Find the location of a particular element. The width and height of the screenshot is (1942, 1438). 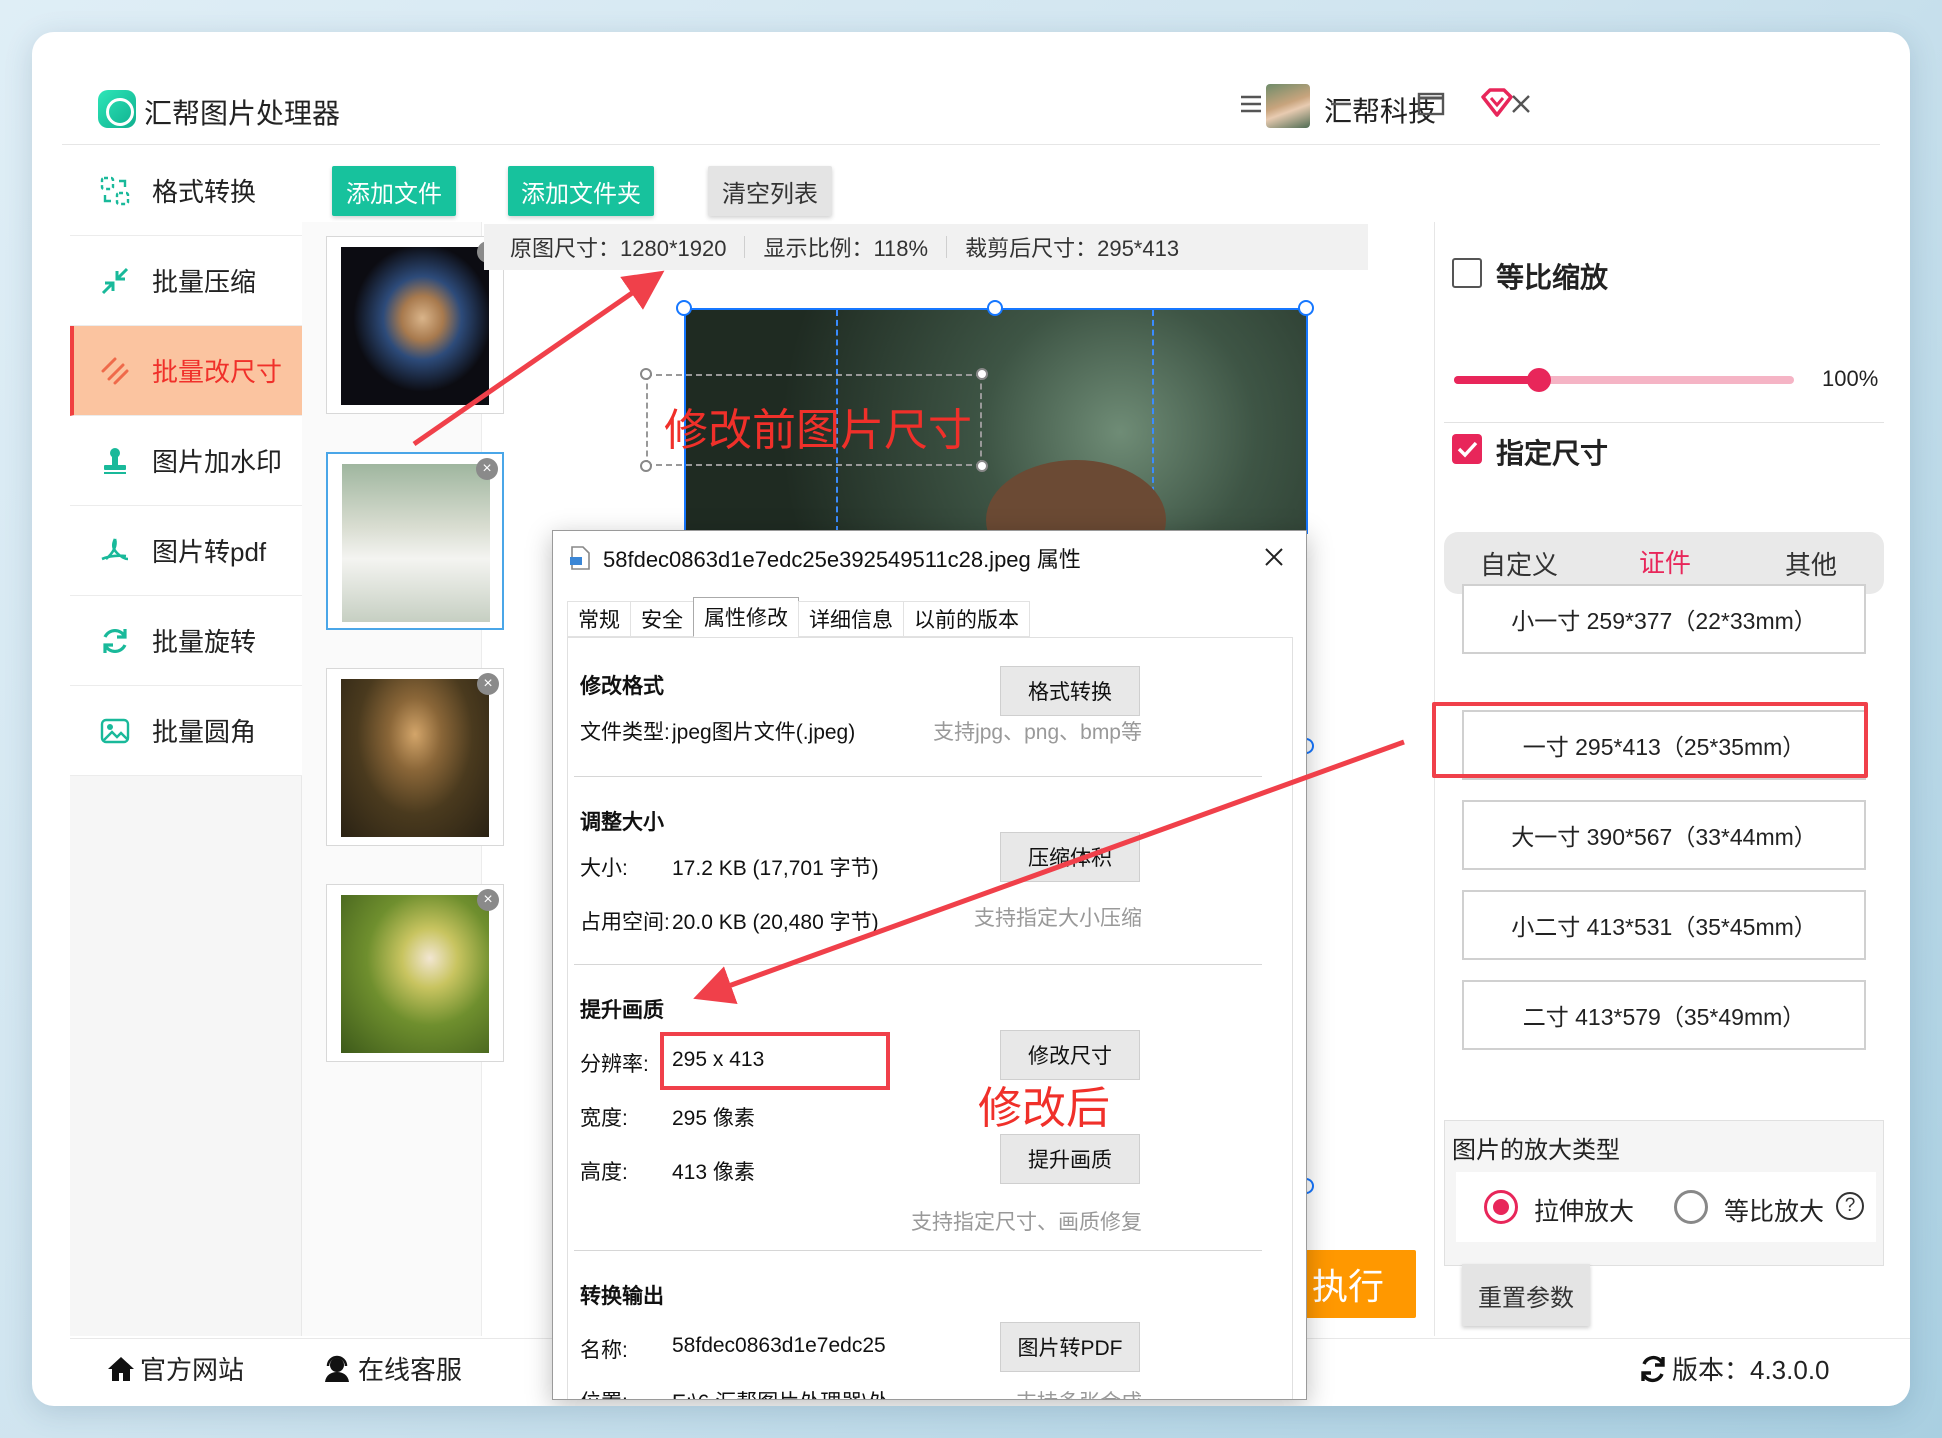

original-size-text: 原图尺寸：1280*1920 is located at coordinates (618, 248).